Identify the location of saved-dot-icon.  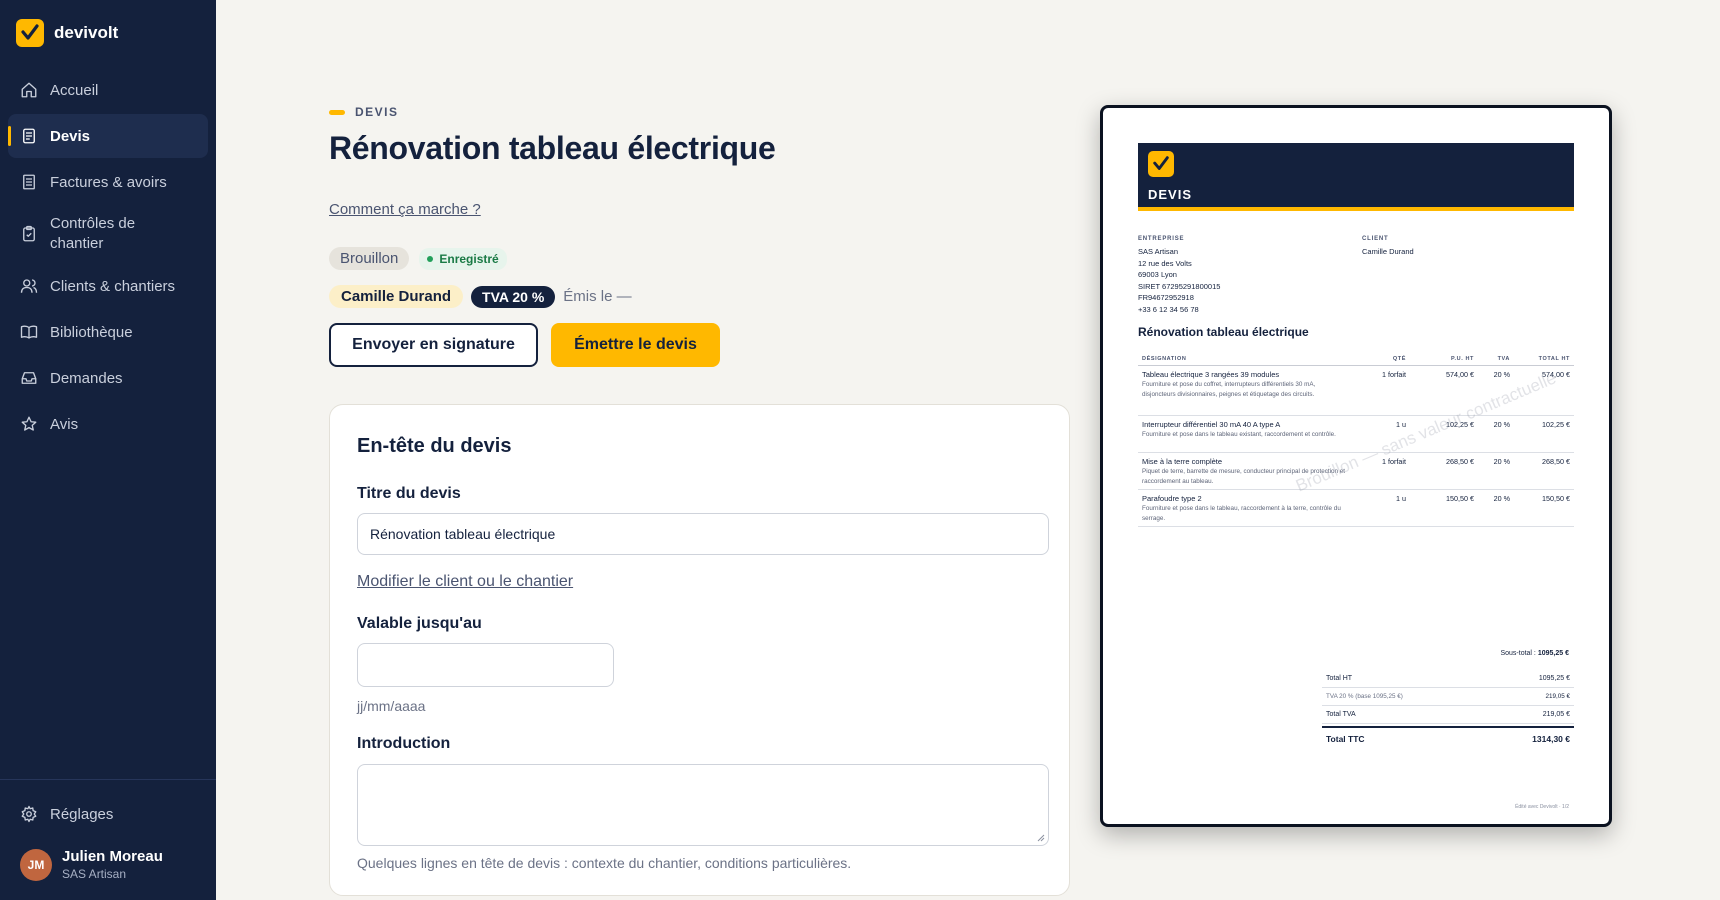
(430, 258).